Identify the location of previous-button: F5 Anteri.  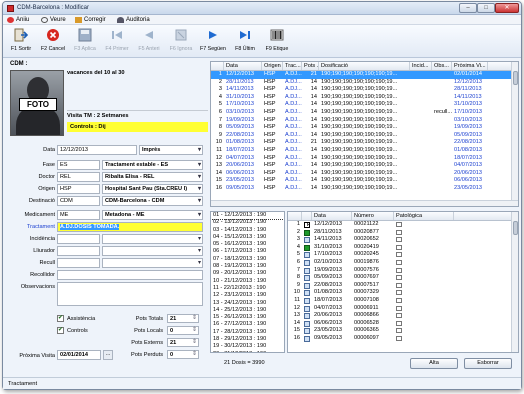
(149, 41).